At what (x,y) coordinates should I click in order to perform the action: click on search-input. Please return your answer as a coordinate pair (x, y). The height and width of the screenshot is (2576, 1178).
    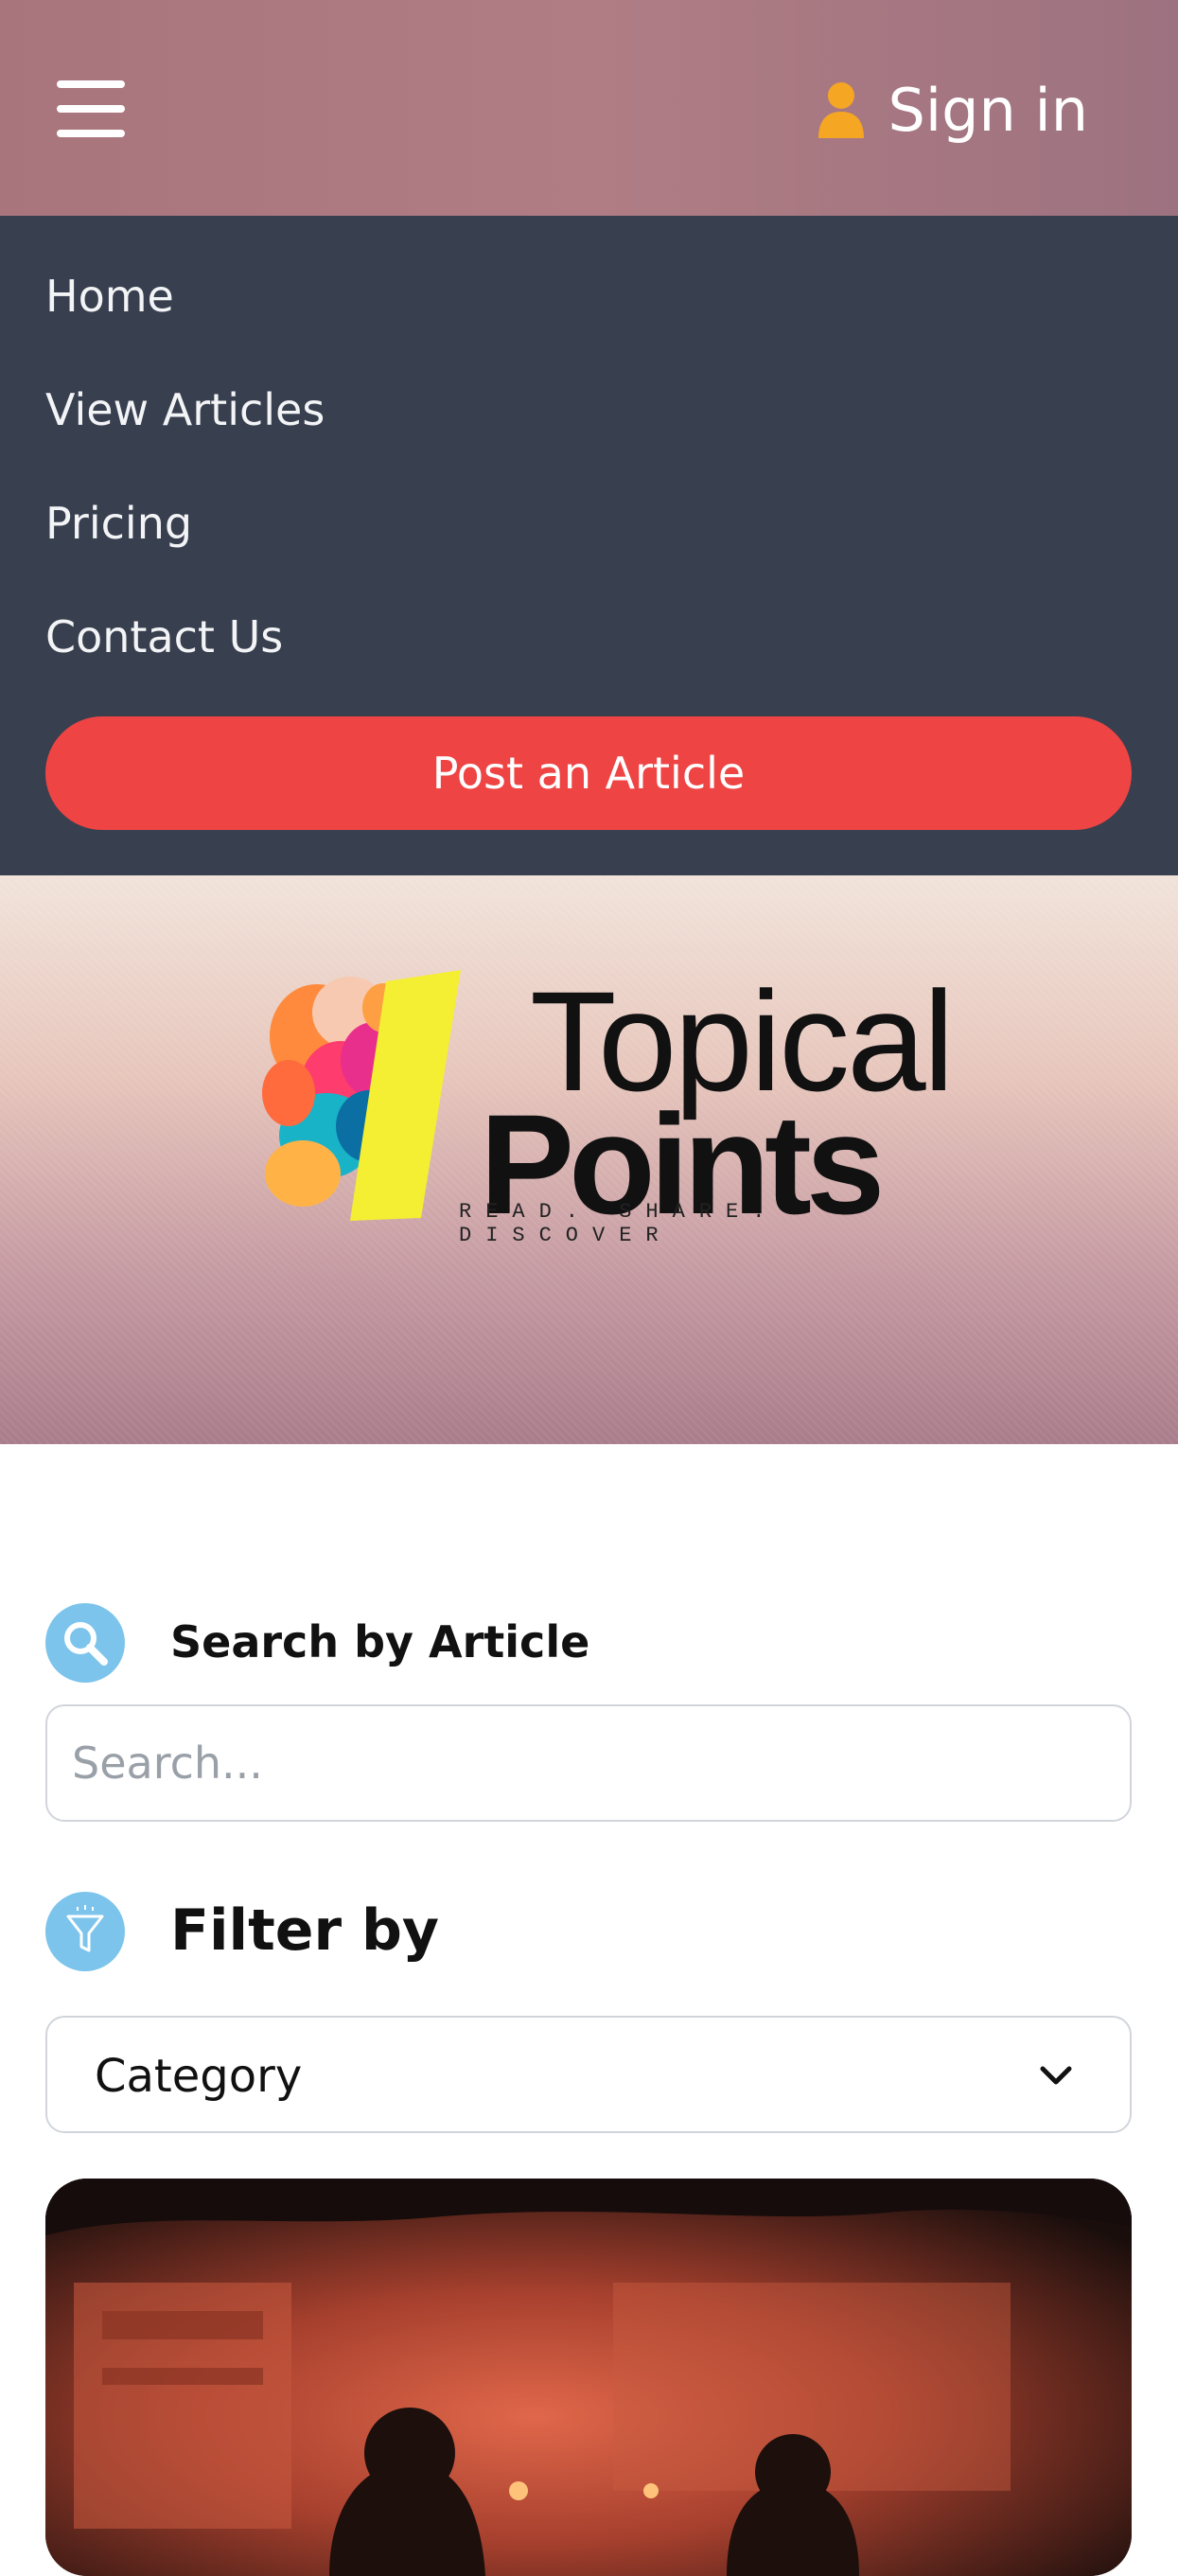
    Looking at the image, I should click on (588, 1763).